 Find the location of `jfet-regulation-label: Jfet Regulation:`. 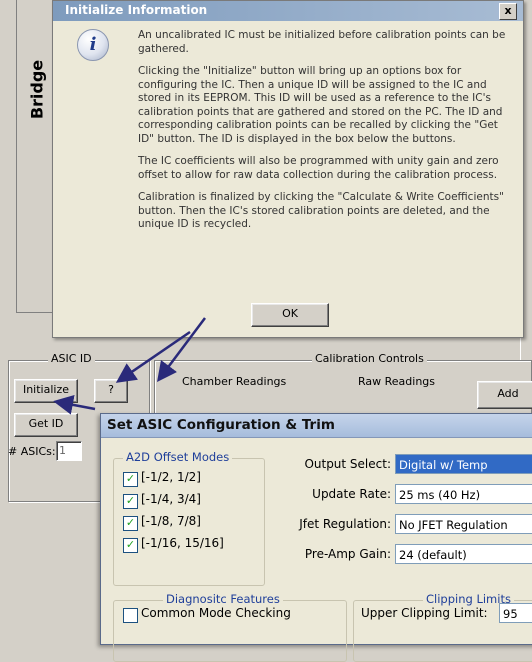

jfet-regulation-label: Jfet Regulation: is located at coordinates (345, 524).